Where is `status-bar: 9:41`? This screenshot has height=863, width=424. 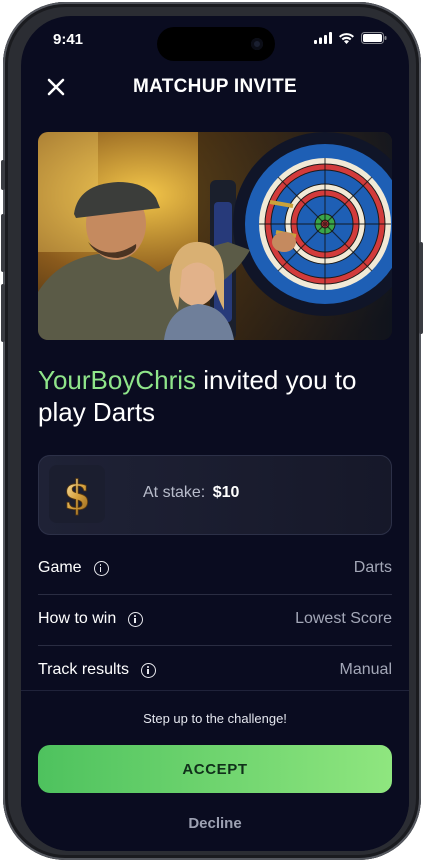 status-bar: 9:41 is located at coordinates (215, 38).